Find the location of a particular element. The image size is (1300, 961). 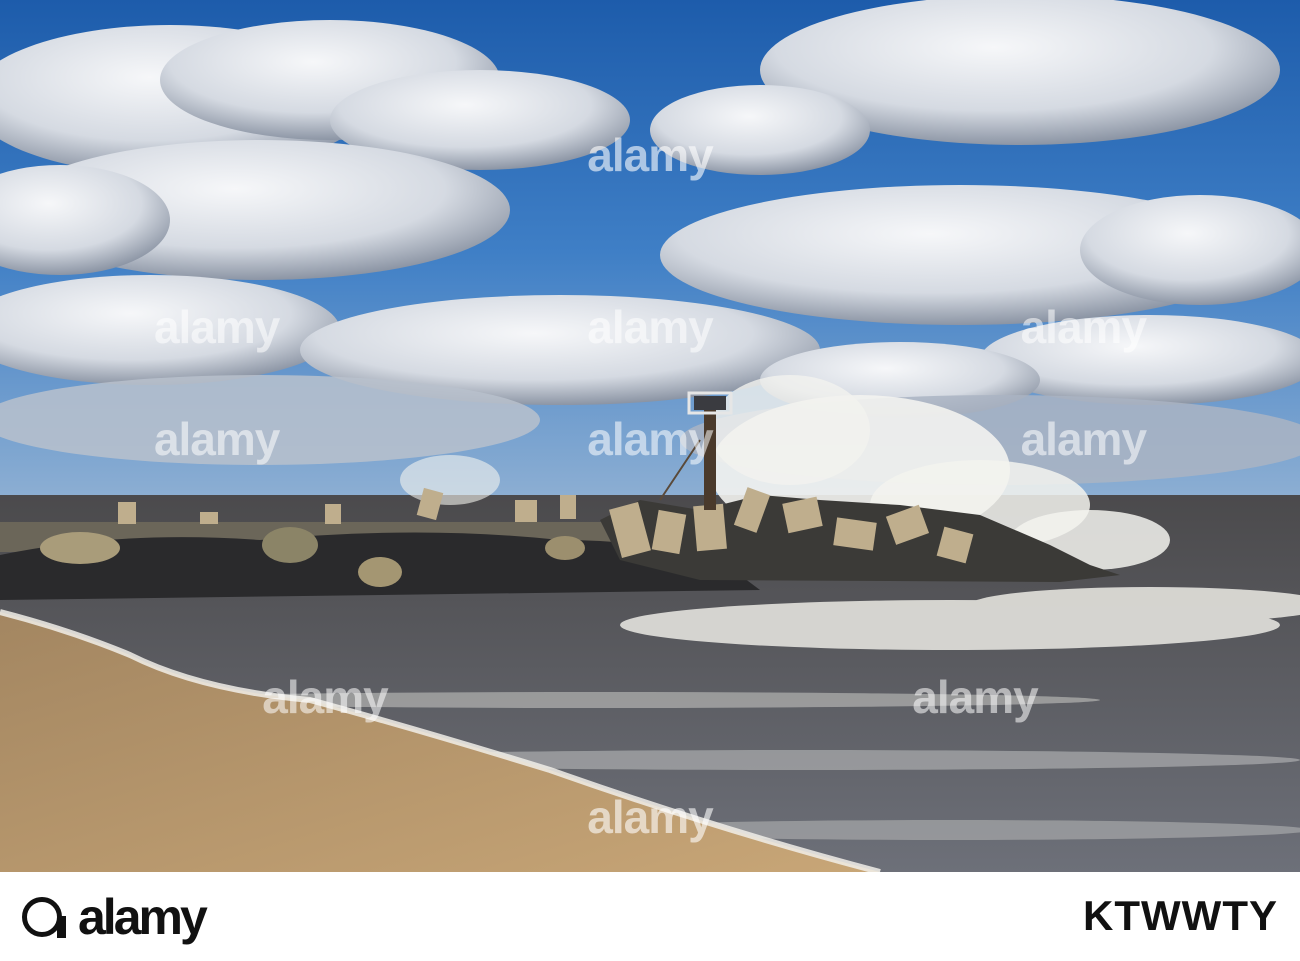

stock-image-id: KTWWTY is located at coordinates (1180, 915).